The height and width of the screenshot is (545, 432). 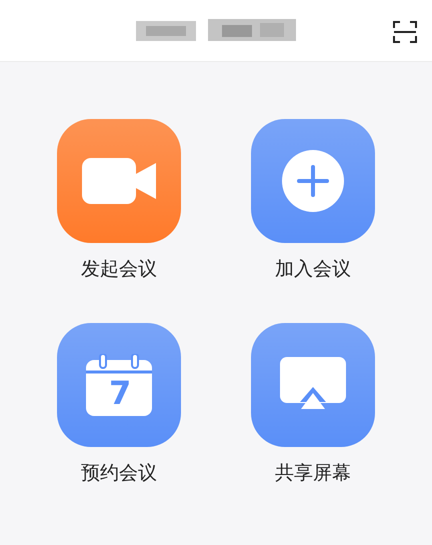 What do you see at coordinates (119, 181) in the screenshot?
I see `video-camera-icon` at bounding box center [119, 181].